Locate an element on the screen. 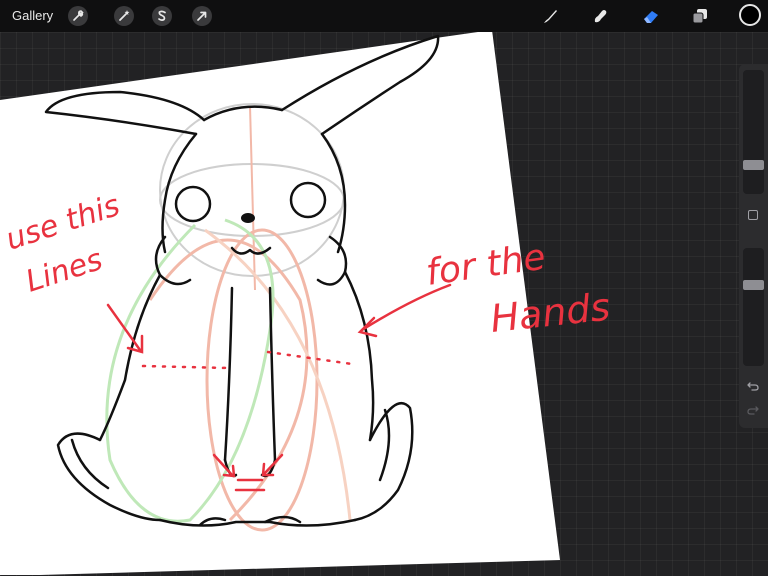 The height and width of the screenshot is (576, 768). undo-icon is located at coordinates (753, 386).